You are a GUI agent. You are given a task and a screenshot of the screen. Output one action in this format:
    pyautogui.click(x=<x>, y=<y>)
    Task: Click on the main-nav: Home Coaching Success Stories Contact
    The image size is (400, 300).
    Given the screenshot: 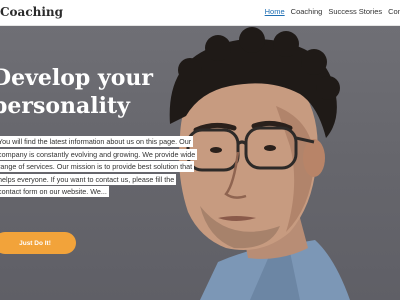 What is the action you would take?
    pyautogui.click(x=332, y=11)
    